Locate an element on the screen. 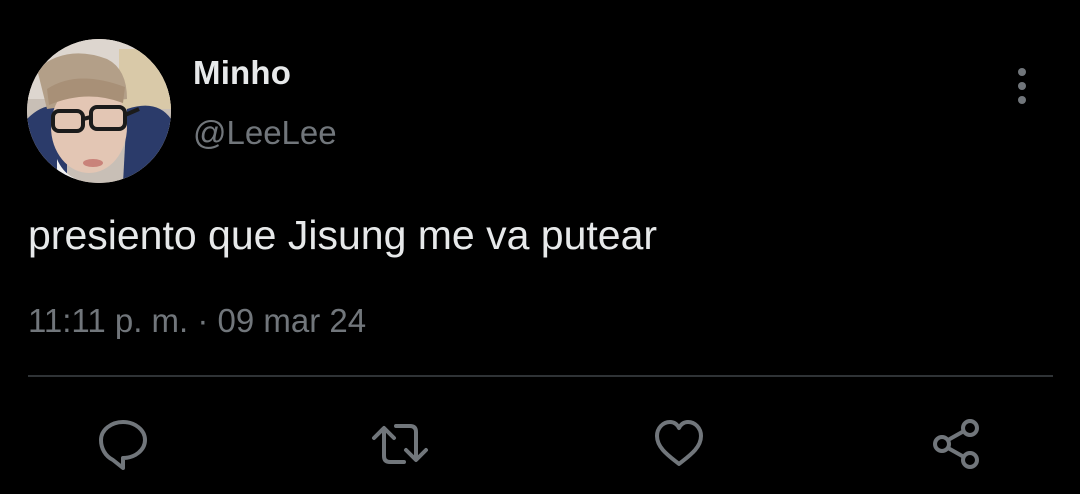 The height and width of the screenshot is (494, 1080). tweet-timestamp: 11:11 p. m. · 09 mar 24 is located at coordinates (197, 321).